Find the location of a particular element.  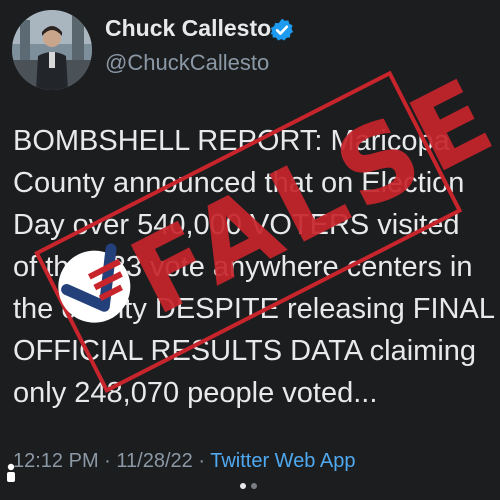

tweet-metadata: 12:12 PM · 11/28/22 · Twitter Web App is located at coordinates (184, 461).